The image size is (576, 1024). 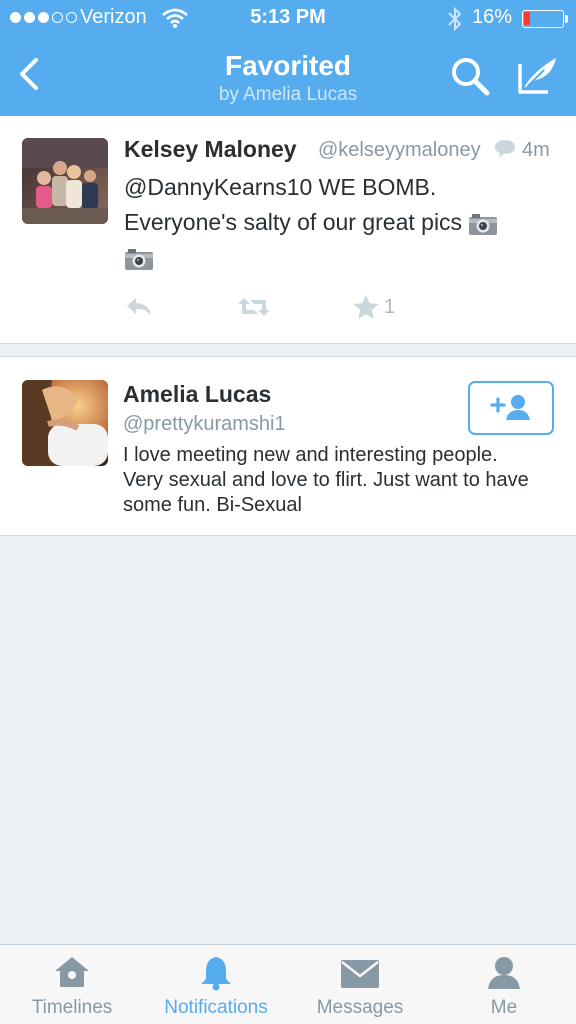 I want to click on tab-notifications: Notifications, so click(x=216, y=984).